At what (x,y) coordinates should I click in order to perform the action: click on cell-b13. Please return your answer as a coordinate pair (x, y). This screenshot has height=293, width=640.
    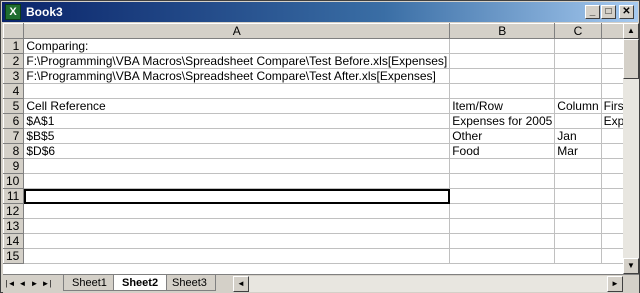
    Looking at the image, I should click on (502, 226).